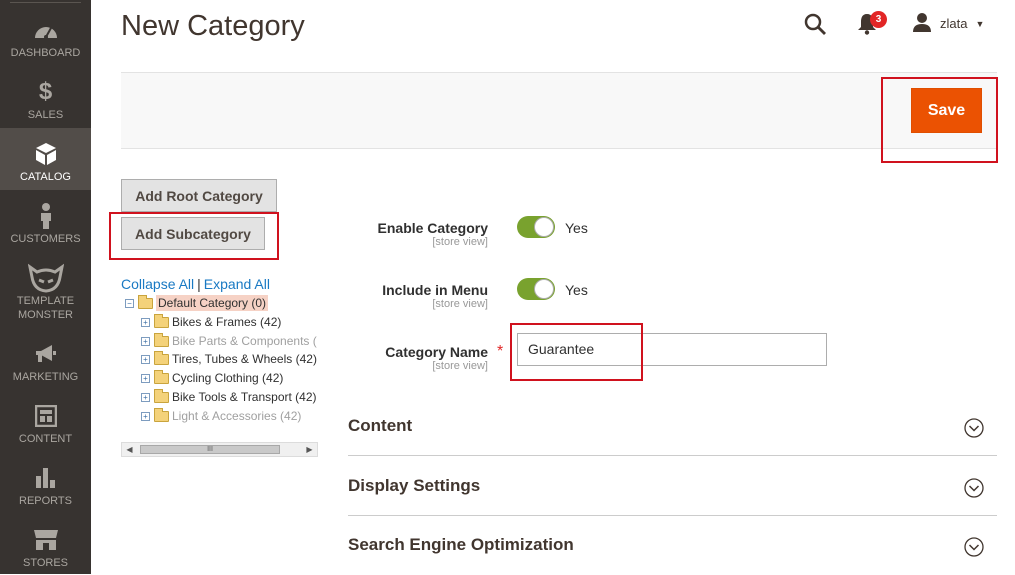 The height and width of the screenshot is (575, 1015). I want to click on tree-node: + Cycling Clothing (42), so click(212, 378).